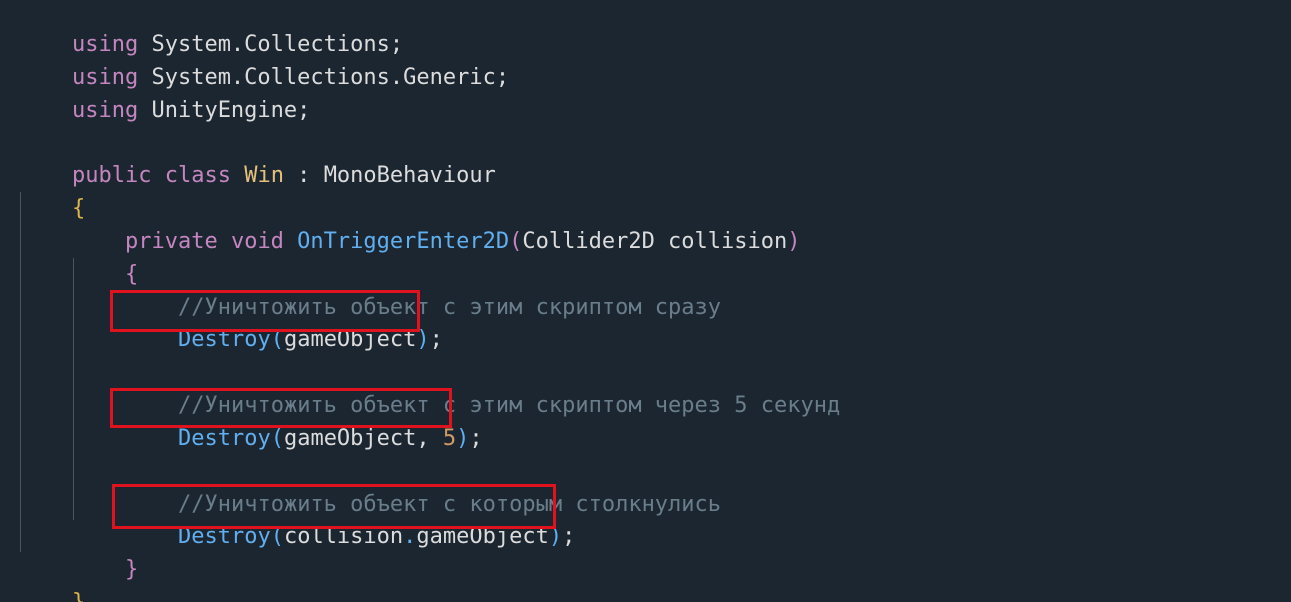 This screenshot has width=1291, height=602. What do you see at coordinates (250, 241) in the screenshot?
I see `keyword-void: void` at bounding box center [250, 241].